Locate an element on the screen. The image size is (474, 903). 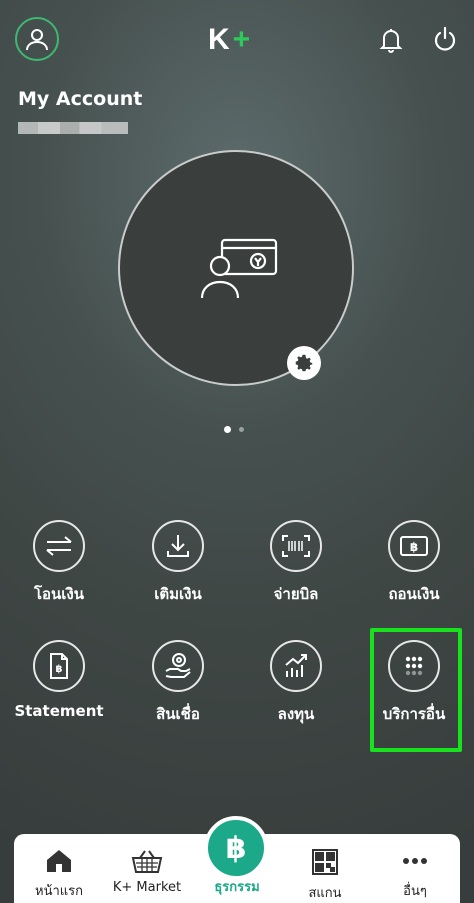
basket-icon is located at coordinates (147, 861).